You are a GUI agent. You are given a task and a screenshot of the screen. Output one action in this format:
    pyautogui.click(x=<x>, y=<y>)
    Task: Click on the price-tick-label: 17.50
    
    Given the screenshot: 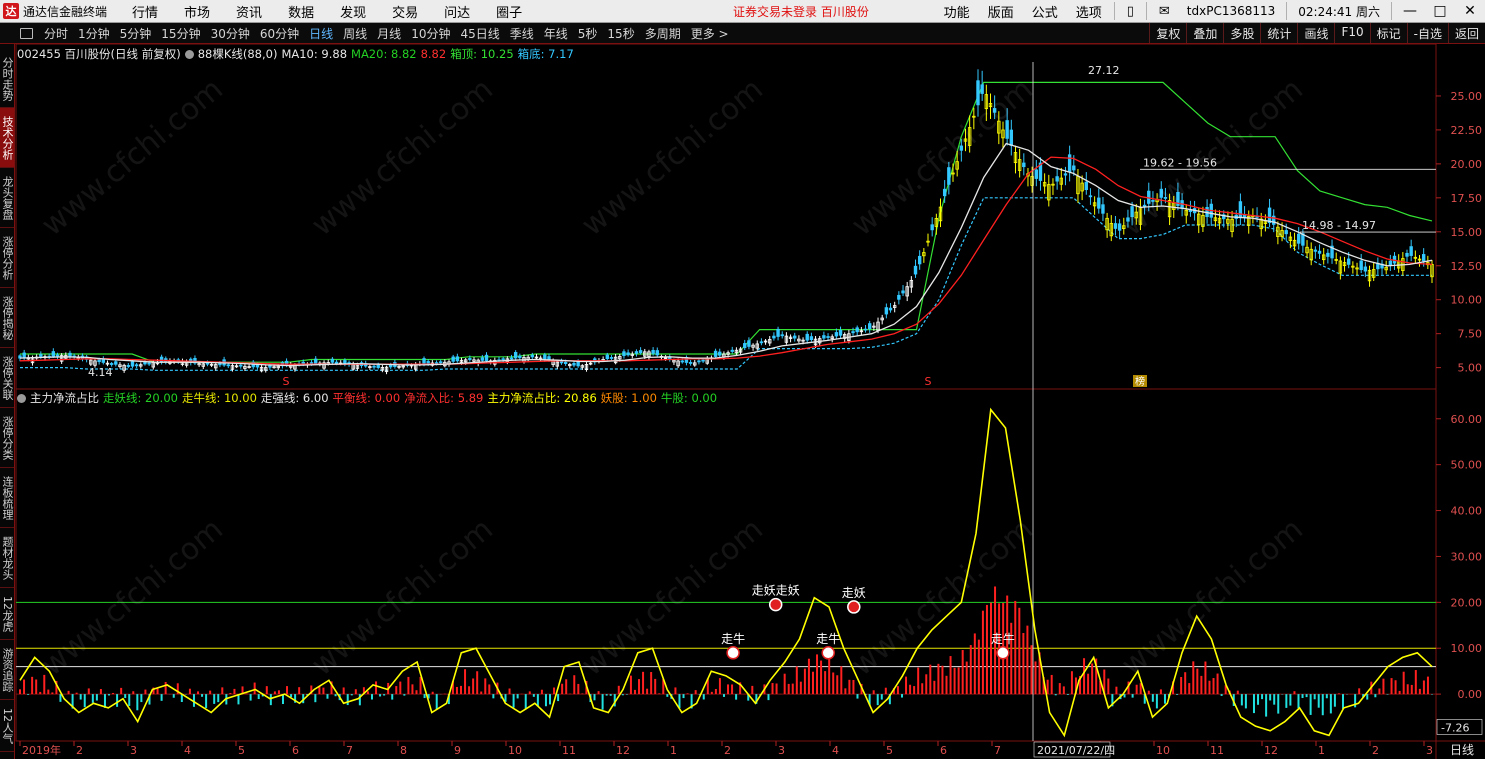 What is the action you would take?
    pyautogui.click(x=1467, y=198)
    